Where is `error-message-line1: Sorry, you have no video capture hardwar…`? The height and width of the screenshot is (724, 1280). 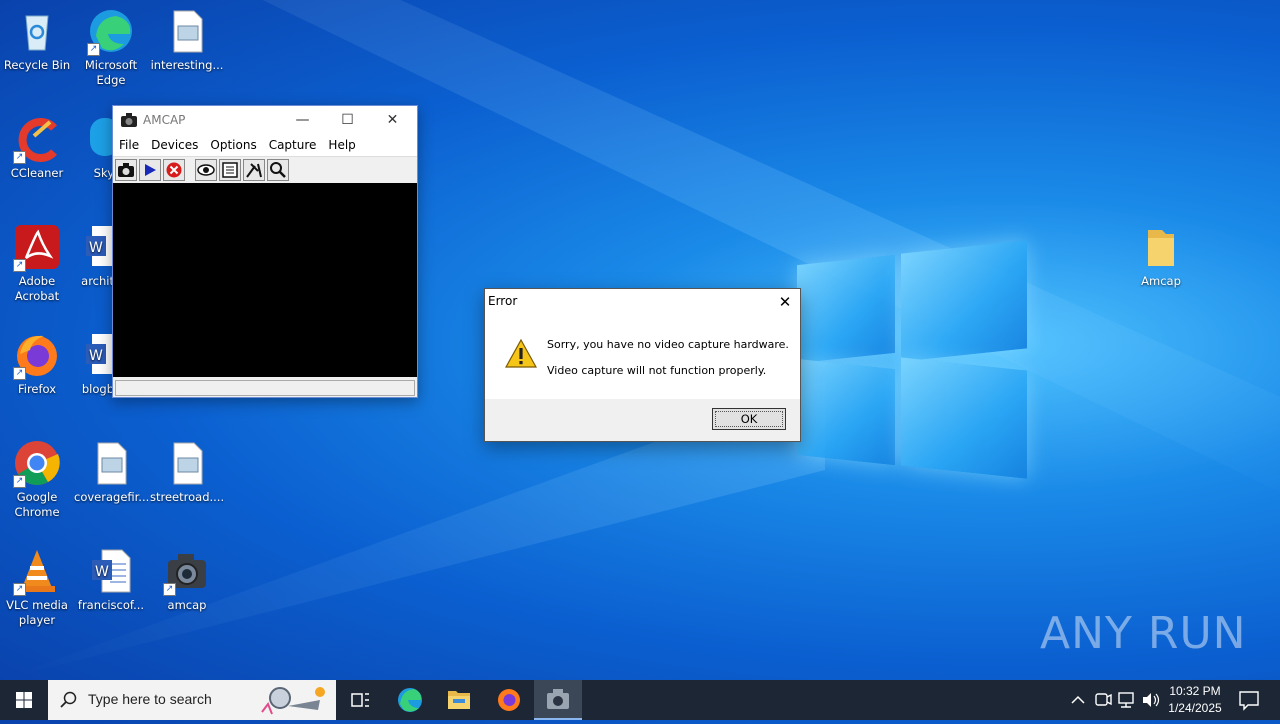
error-message-line1: Sorry, you have no video capture hardwar… is located at coordinates (668, 344).